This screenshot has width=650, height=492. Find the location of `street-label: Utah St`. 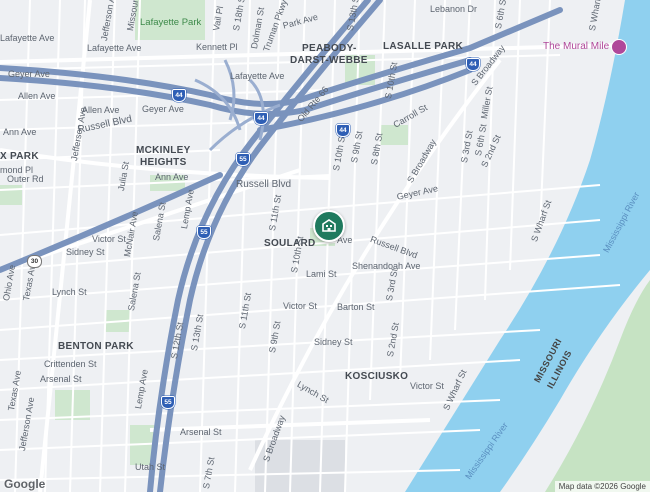

street-label: Utah St is located at coordinates (150, 467).